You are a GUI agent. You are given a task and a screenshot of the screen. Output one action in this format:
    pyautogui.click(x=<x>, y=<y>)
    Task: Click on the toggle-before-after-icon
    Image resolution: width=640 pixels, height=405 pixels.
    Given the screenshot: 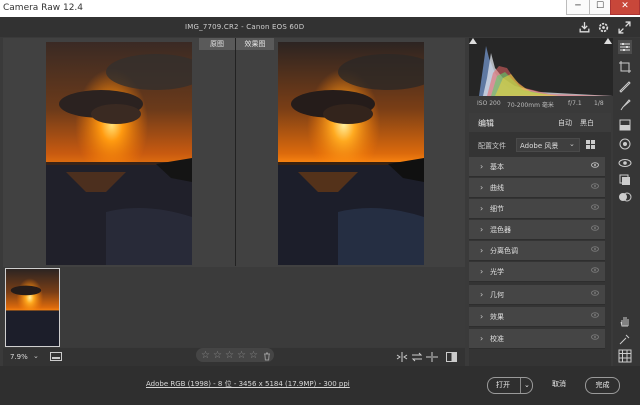 What is the action you would take?
    pyautogui.click(x=451, y=357)
    